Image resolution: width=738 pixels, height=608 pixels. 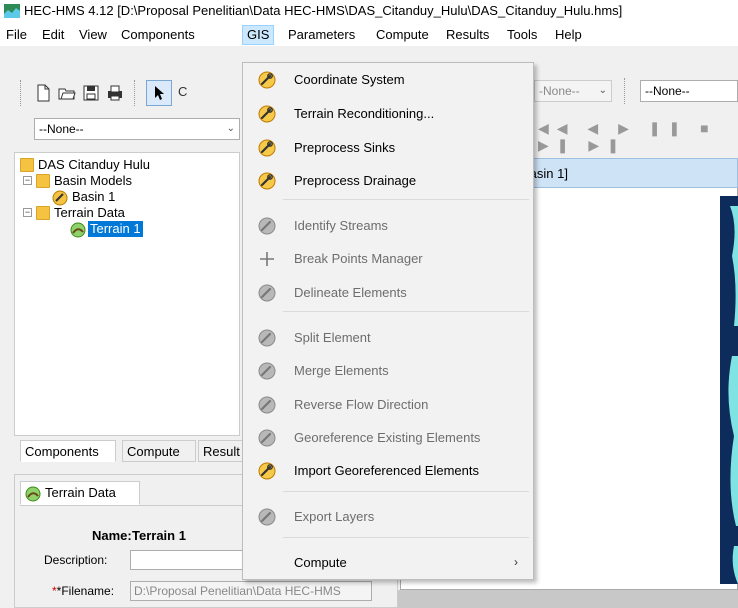 I want to click on menu-item-coordinate-system: Coordinate System, so click(x=388, y=80).